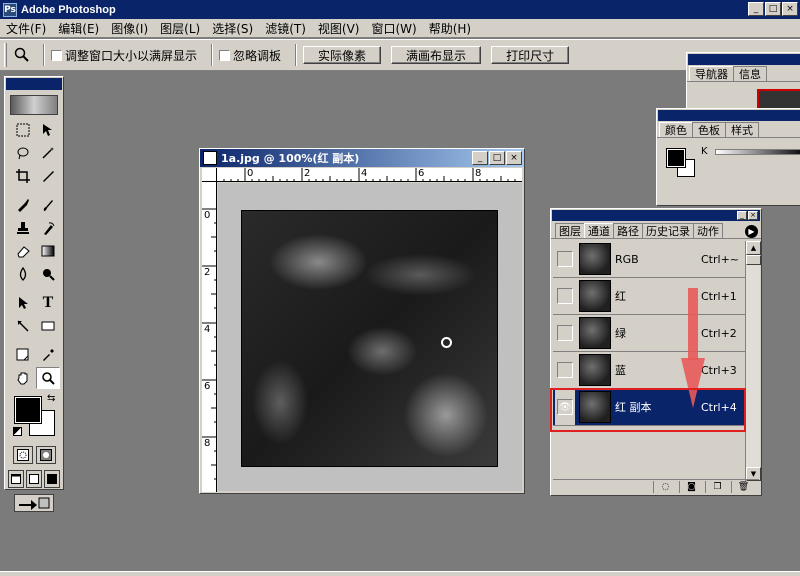 The height and width of the screenshot is (576, 800). What do you see at coordinates (209, 337) in the screenshot?
I see `vertical-ruler: 0 2 4 6 8` at bounding box center [209, 337].